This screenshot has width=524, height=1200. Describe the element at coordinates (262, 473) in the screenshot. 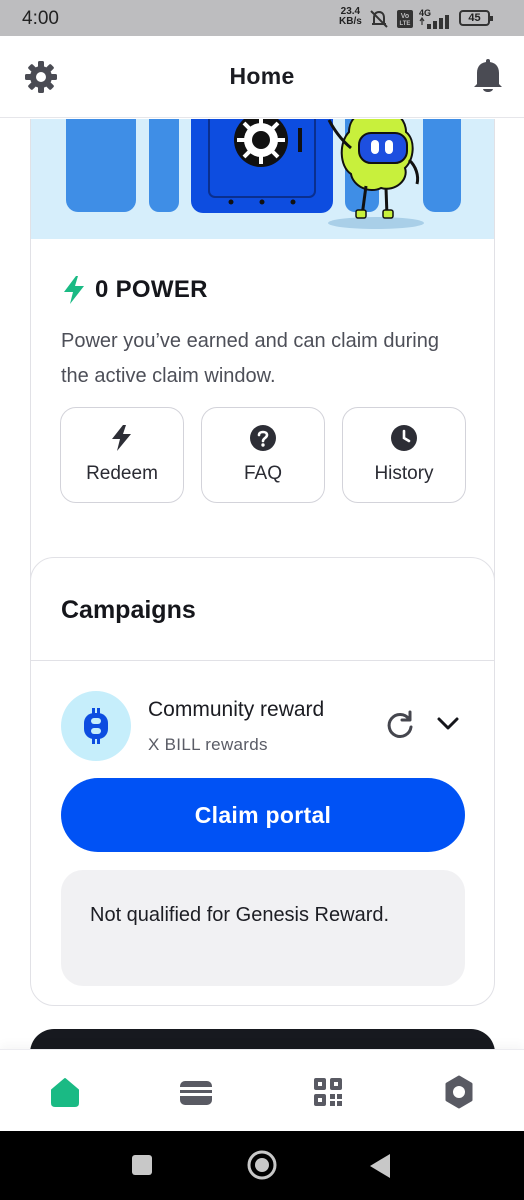

I see `faq-label: FAQ` at that location.